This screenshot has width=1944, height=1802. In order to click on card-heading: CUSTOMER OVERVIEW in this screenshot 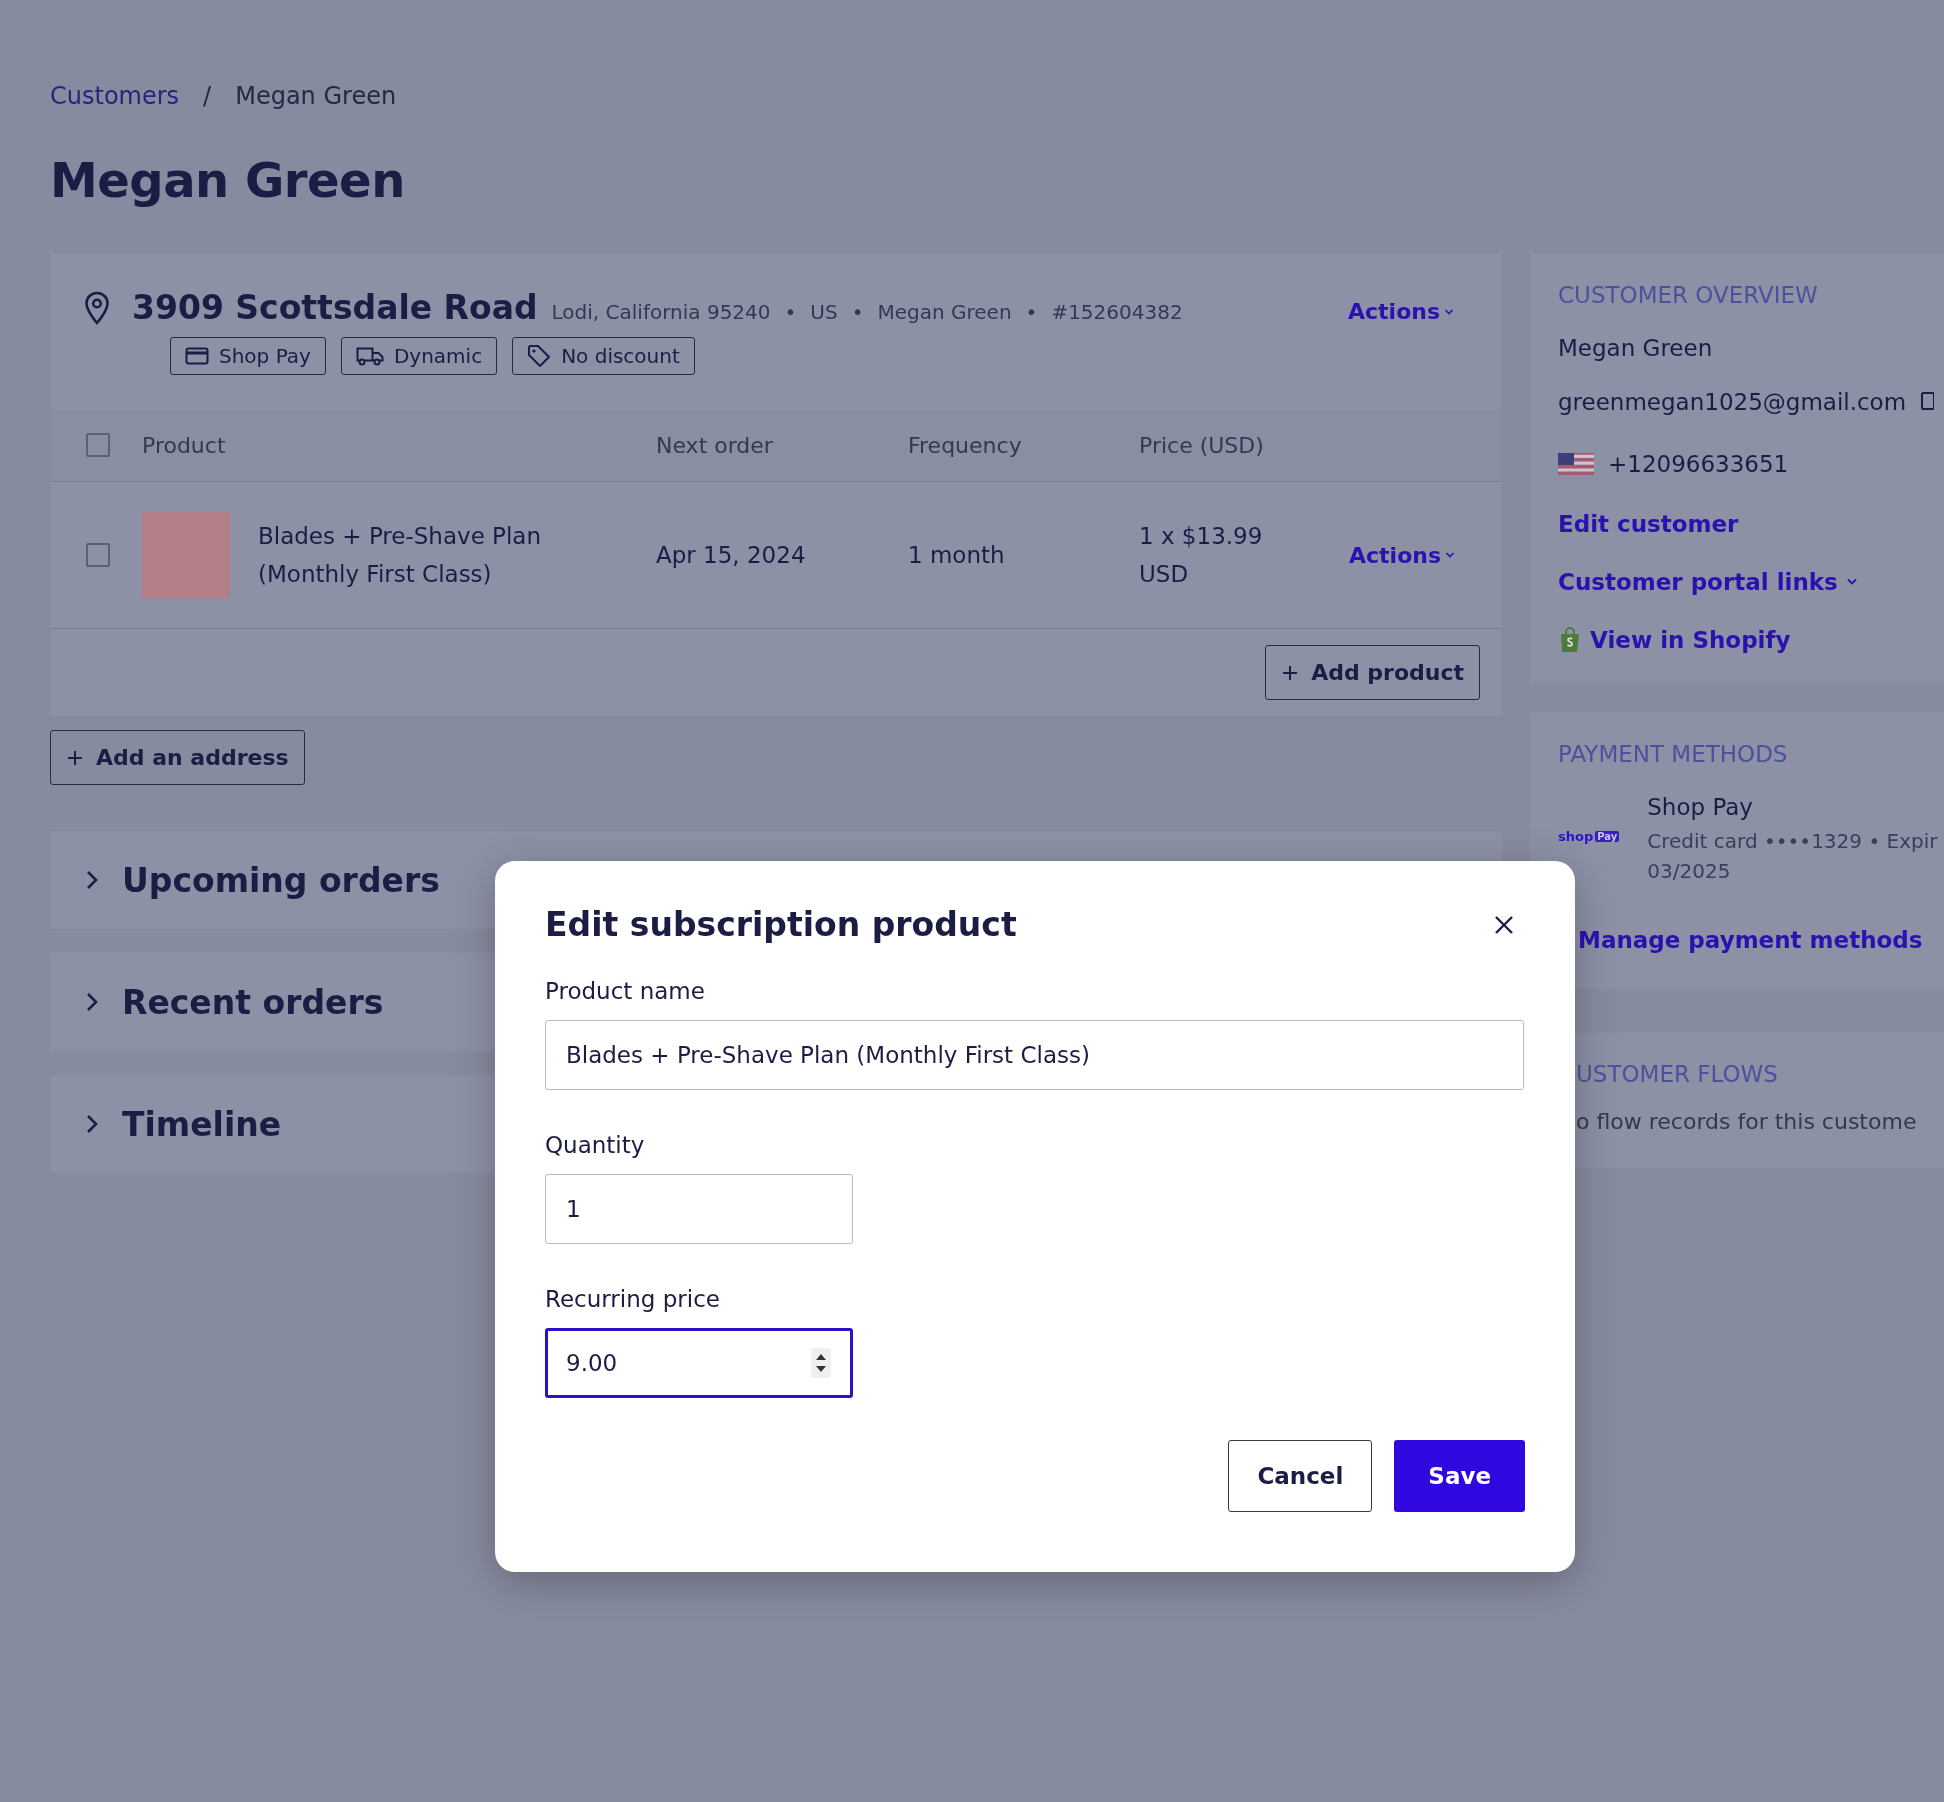, I will do `click(1688, 295)`.